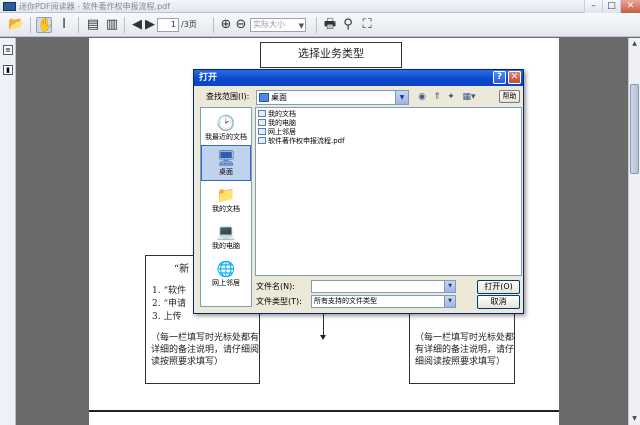 The image size is (640, 425). I want to click on app-title: 迷你PDF阅读器 - 软件著作权申报流程.pdf, so click(95, 6).